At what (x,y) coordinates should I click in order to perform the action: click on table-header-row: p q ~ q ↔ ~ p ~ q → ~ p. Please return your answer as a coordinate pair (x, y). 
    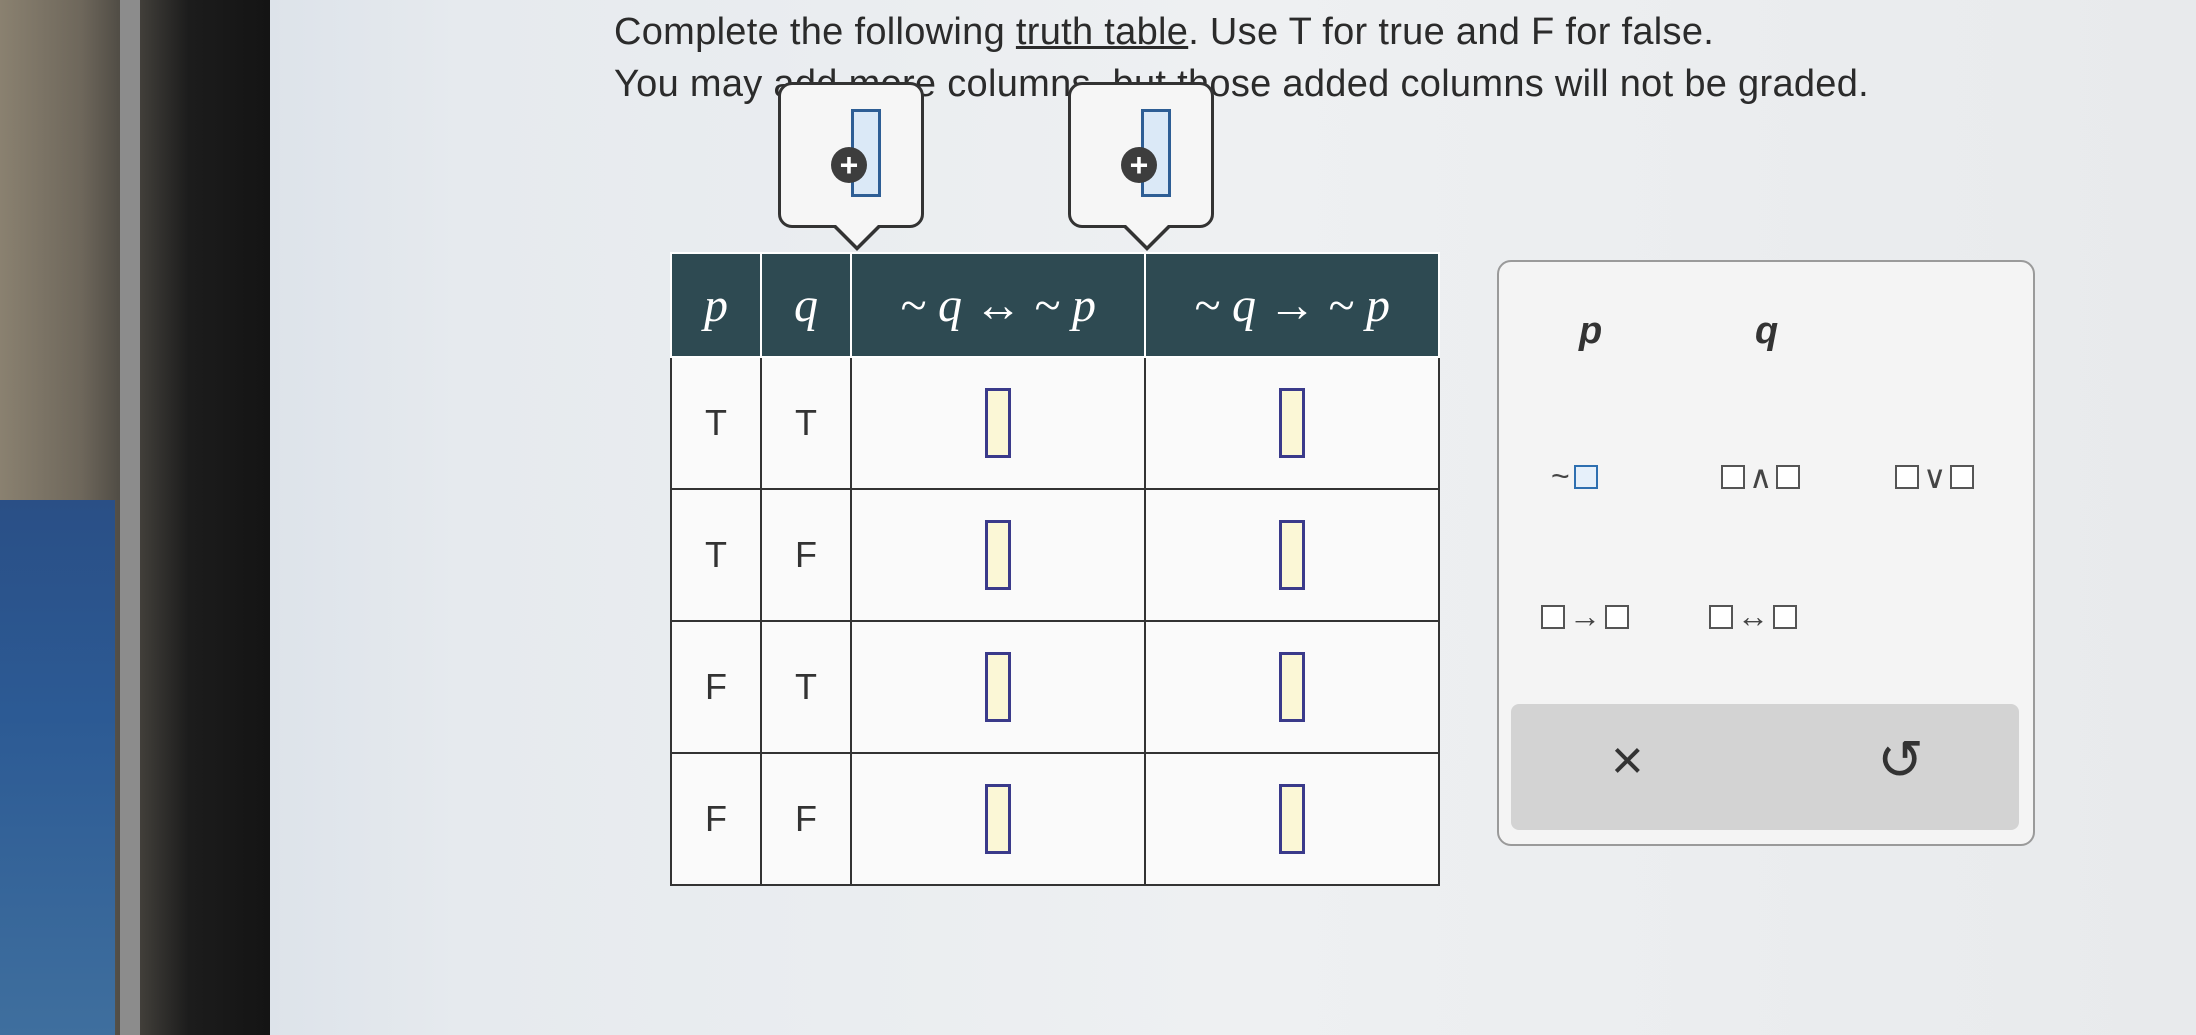
    Looking at the image, I should click on (1055, 305).